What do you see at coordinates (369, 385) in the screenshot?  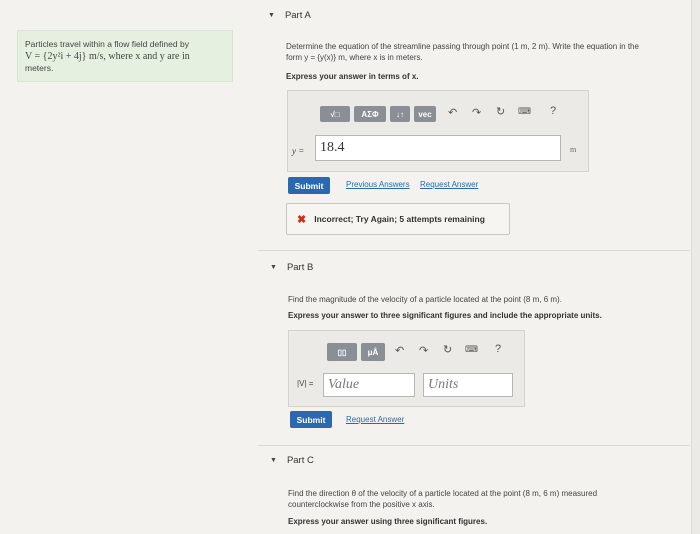 I see `value-input: Value` at bounding box center [369, 385].